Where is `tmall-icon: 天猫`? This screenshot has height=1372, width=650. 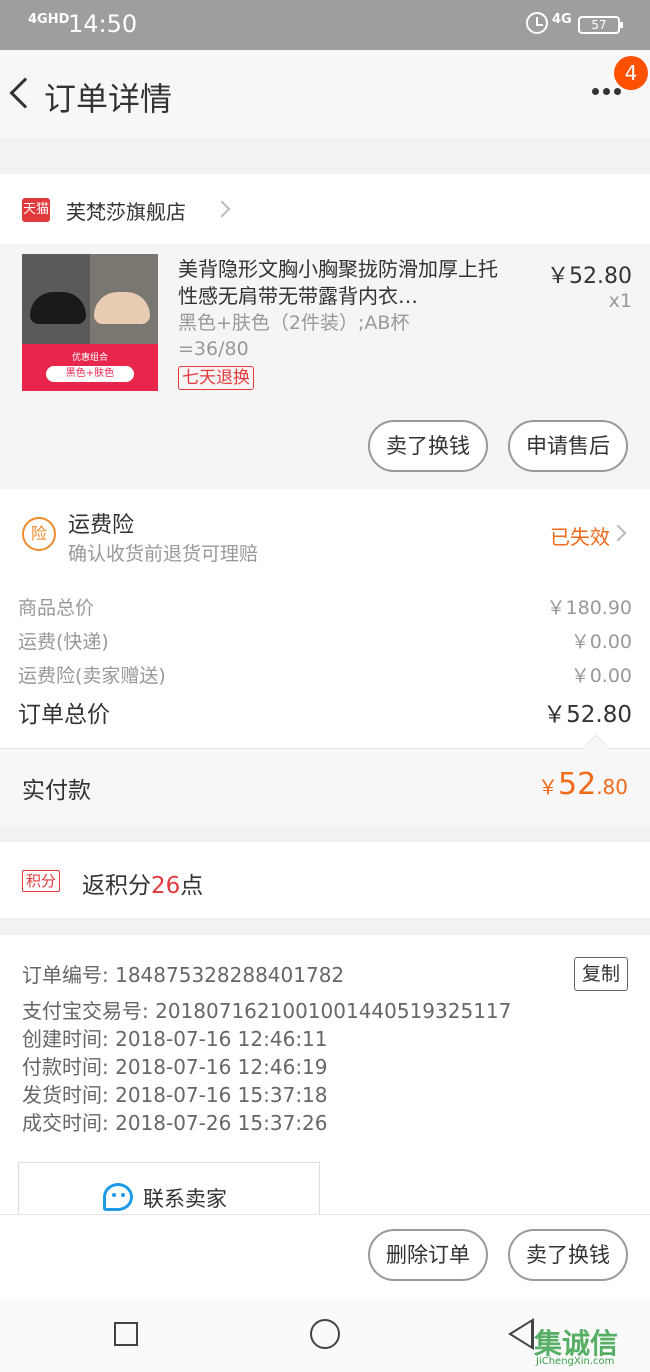
tmall-icon: 天猫 is located at coordinates (36, 210).